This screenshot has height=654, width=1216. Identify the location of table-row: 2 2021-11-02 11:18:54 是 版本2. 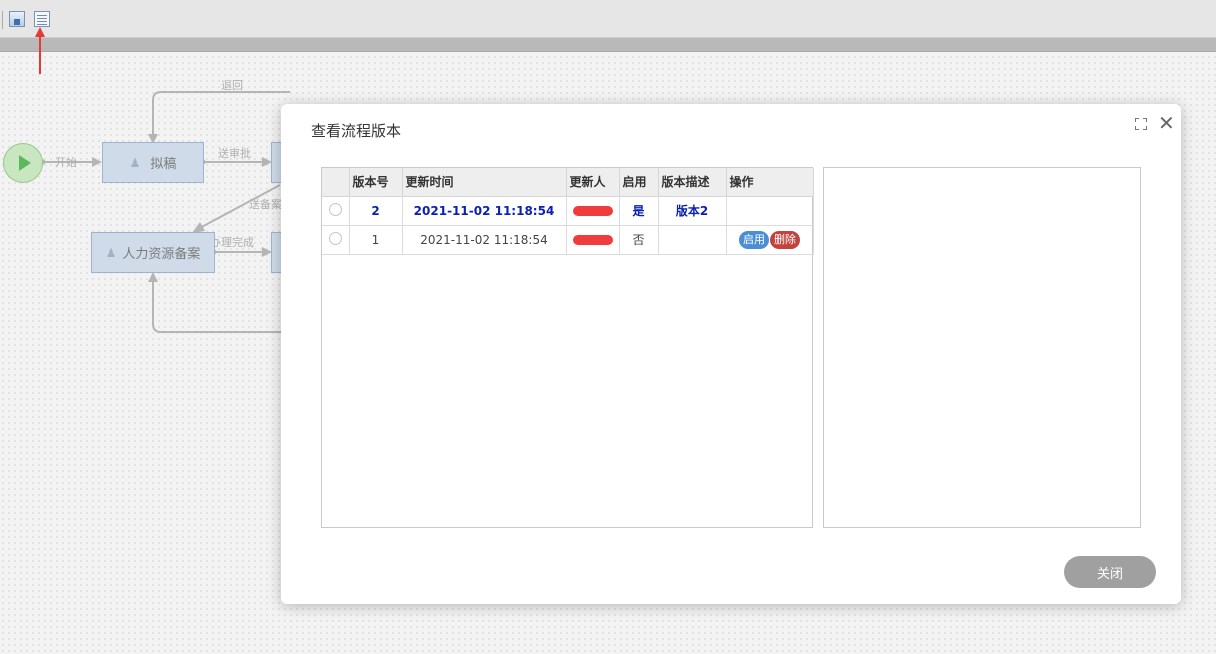
(568, 211).